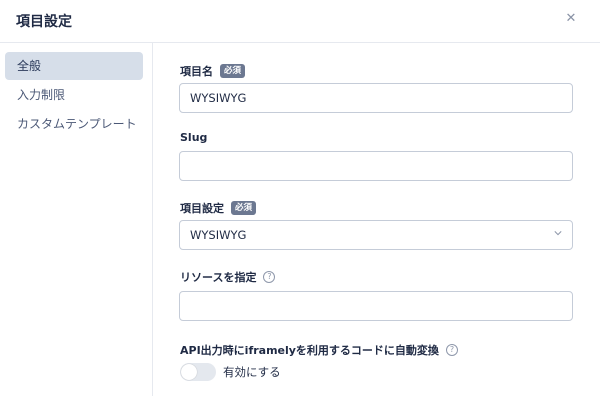 This screenshot has width=600, height=396. I want to click on close-icon: ✕, so click(571, 19).